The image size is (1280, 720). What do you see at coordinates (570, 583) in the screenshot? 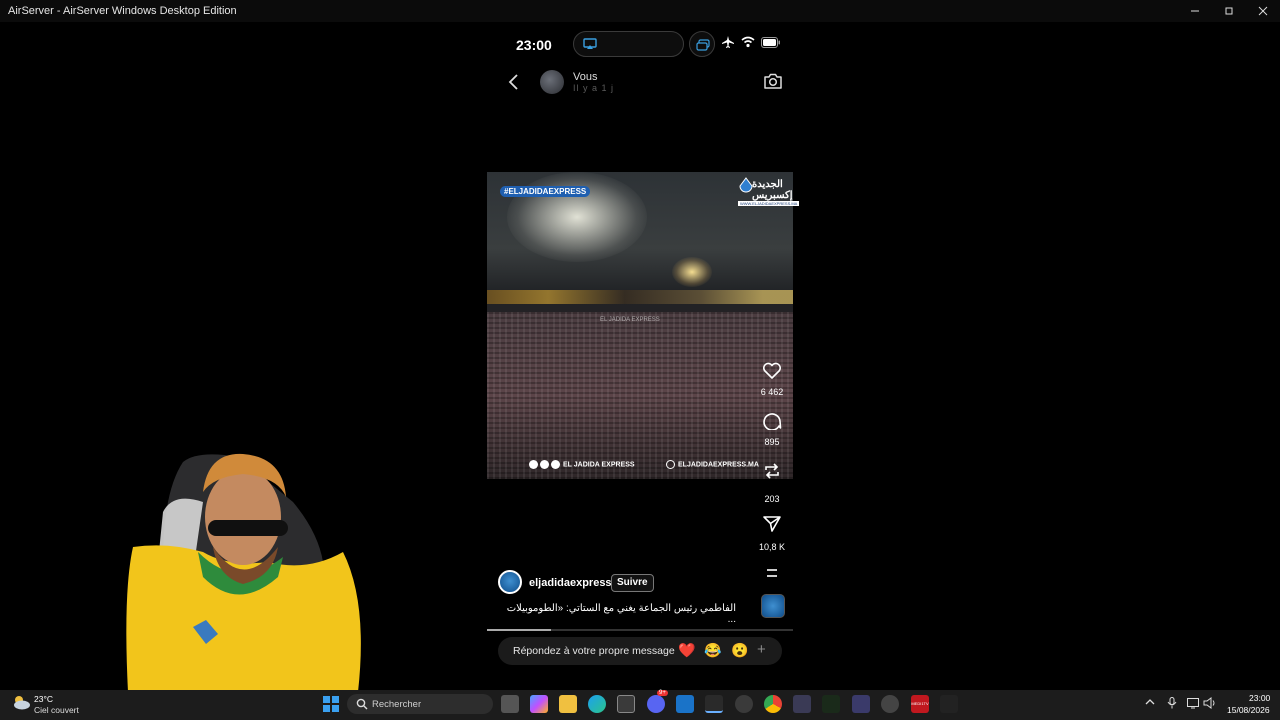
I see `account-name: eljadidaexpress` at bounding box center [570, 583].